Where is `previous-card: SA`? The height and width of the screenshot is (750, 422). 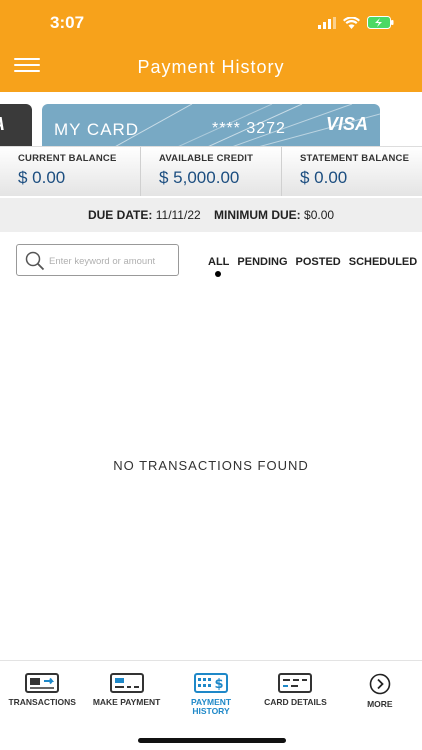
previous-card: SA is located at coordinates (16, 125).